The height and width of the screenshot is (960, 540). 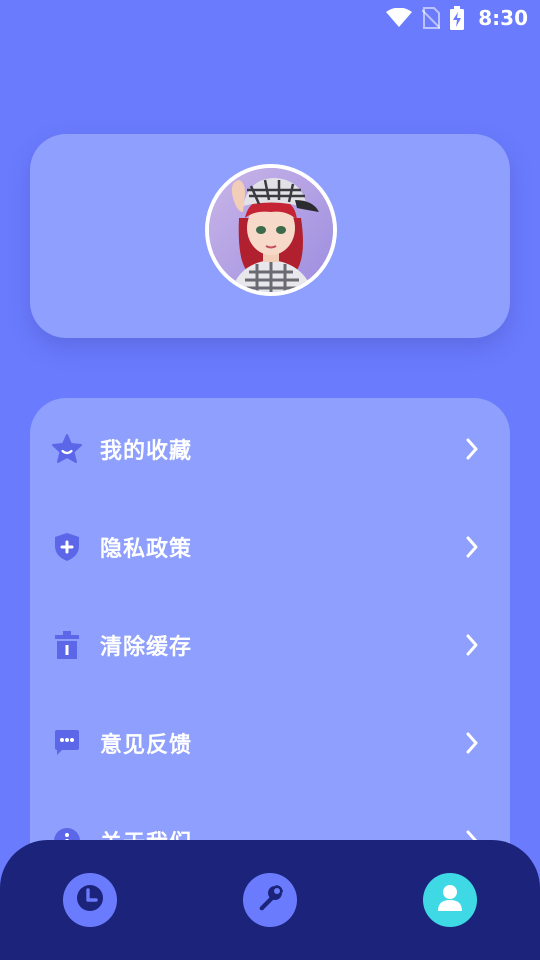 I want to click on clock-icon, so click(x=90, y=900).